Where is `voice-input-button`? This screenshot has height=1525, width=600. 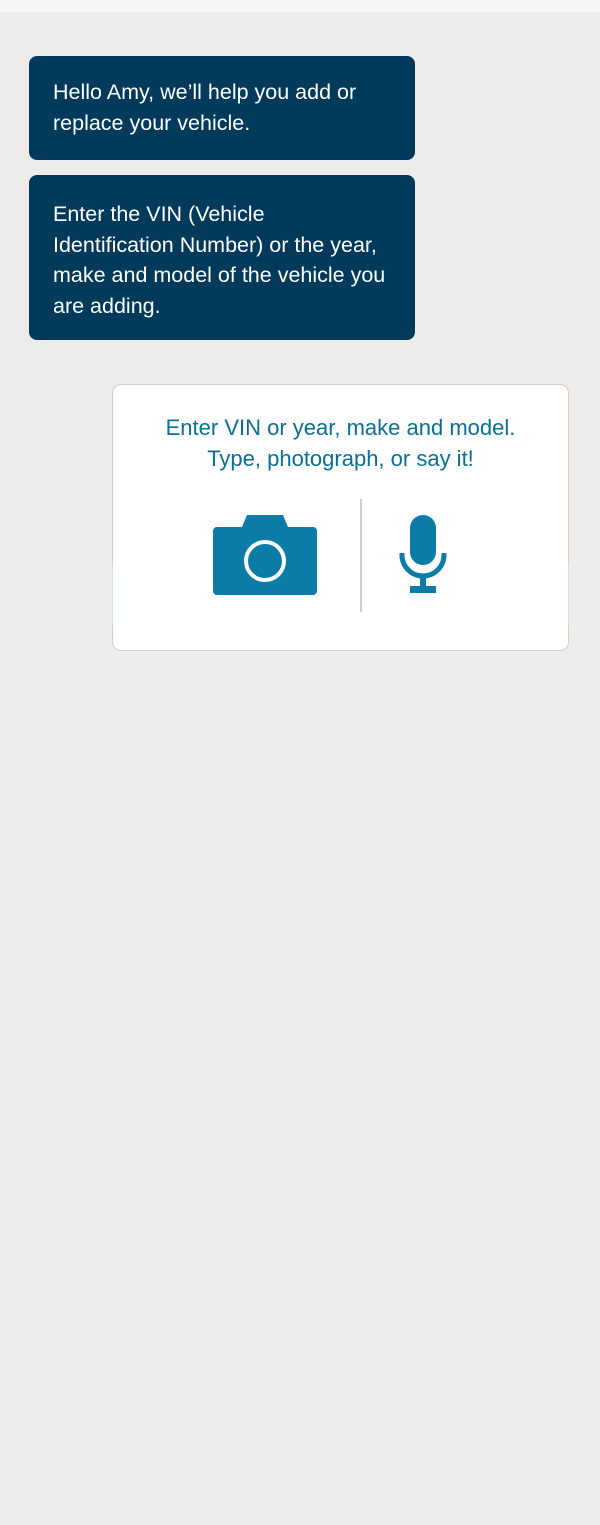 voice-input-button is located at coordinates (423, 555).